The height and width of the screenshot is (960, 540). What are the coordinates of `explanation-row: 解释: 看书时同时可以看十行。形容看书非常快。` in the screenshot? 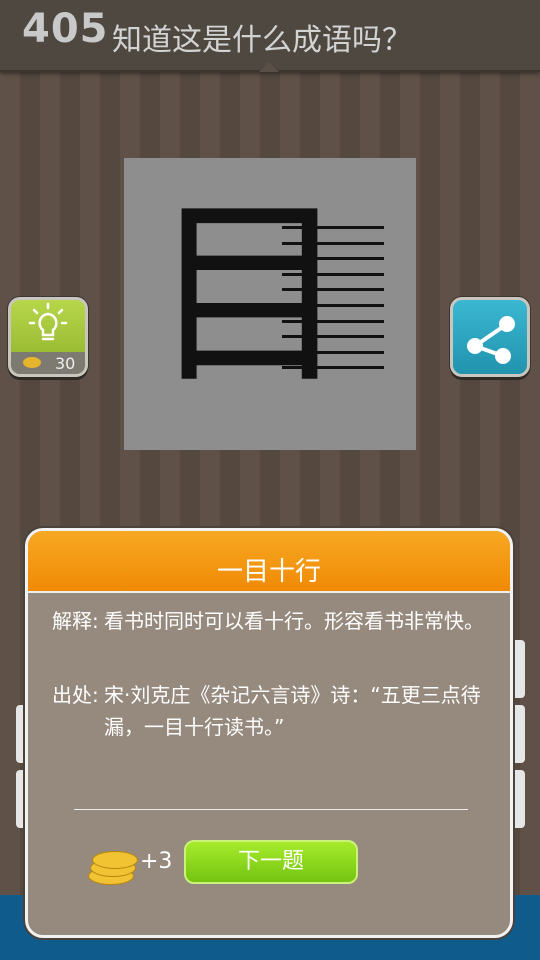 It's located at (272, 621).